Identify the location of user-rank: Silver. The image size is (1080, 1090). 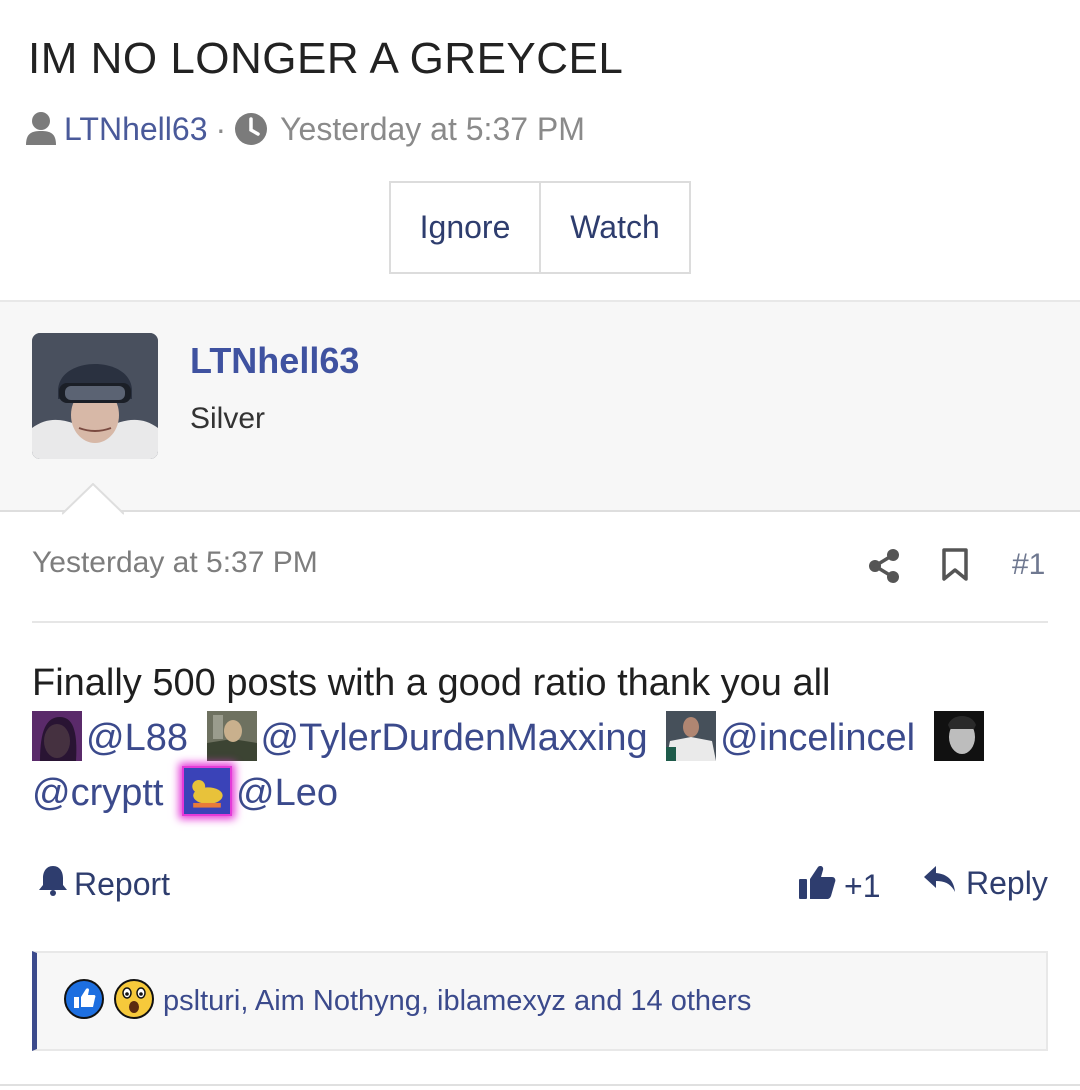
(228, 418).